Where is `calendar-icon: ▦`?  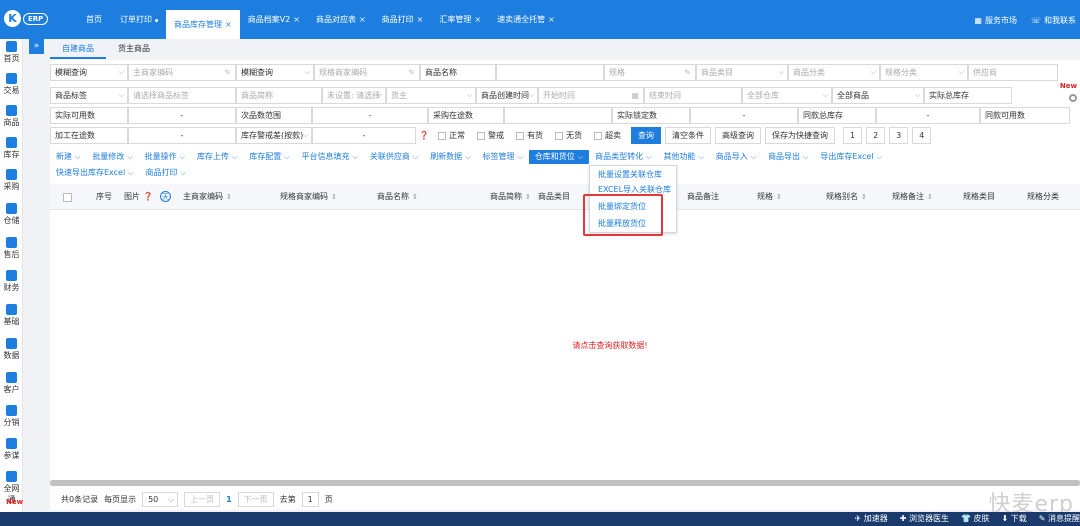 calendar-icon: ▦ is located at coordinates (635, 95).